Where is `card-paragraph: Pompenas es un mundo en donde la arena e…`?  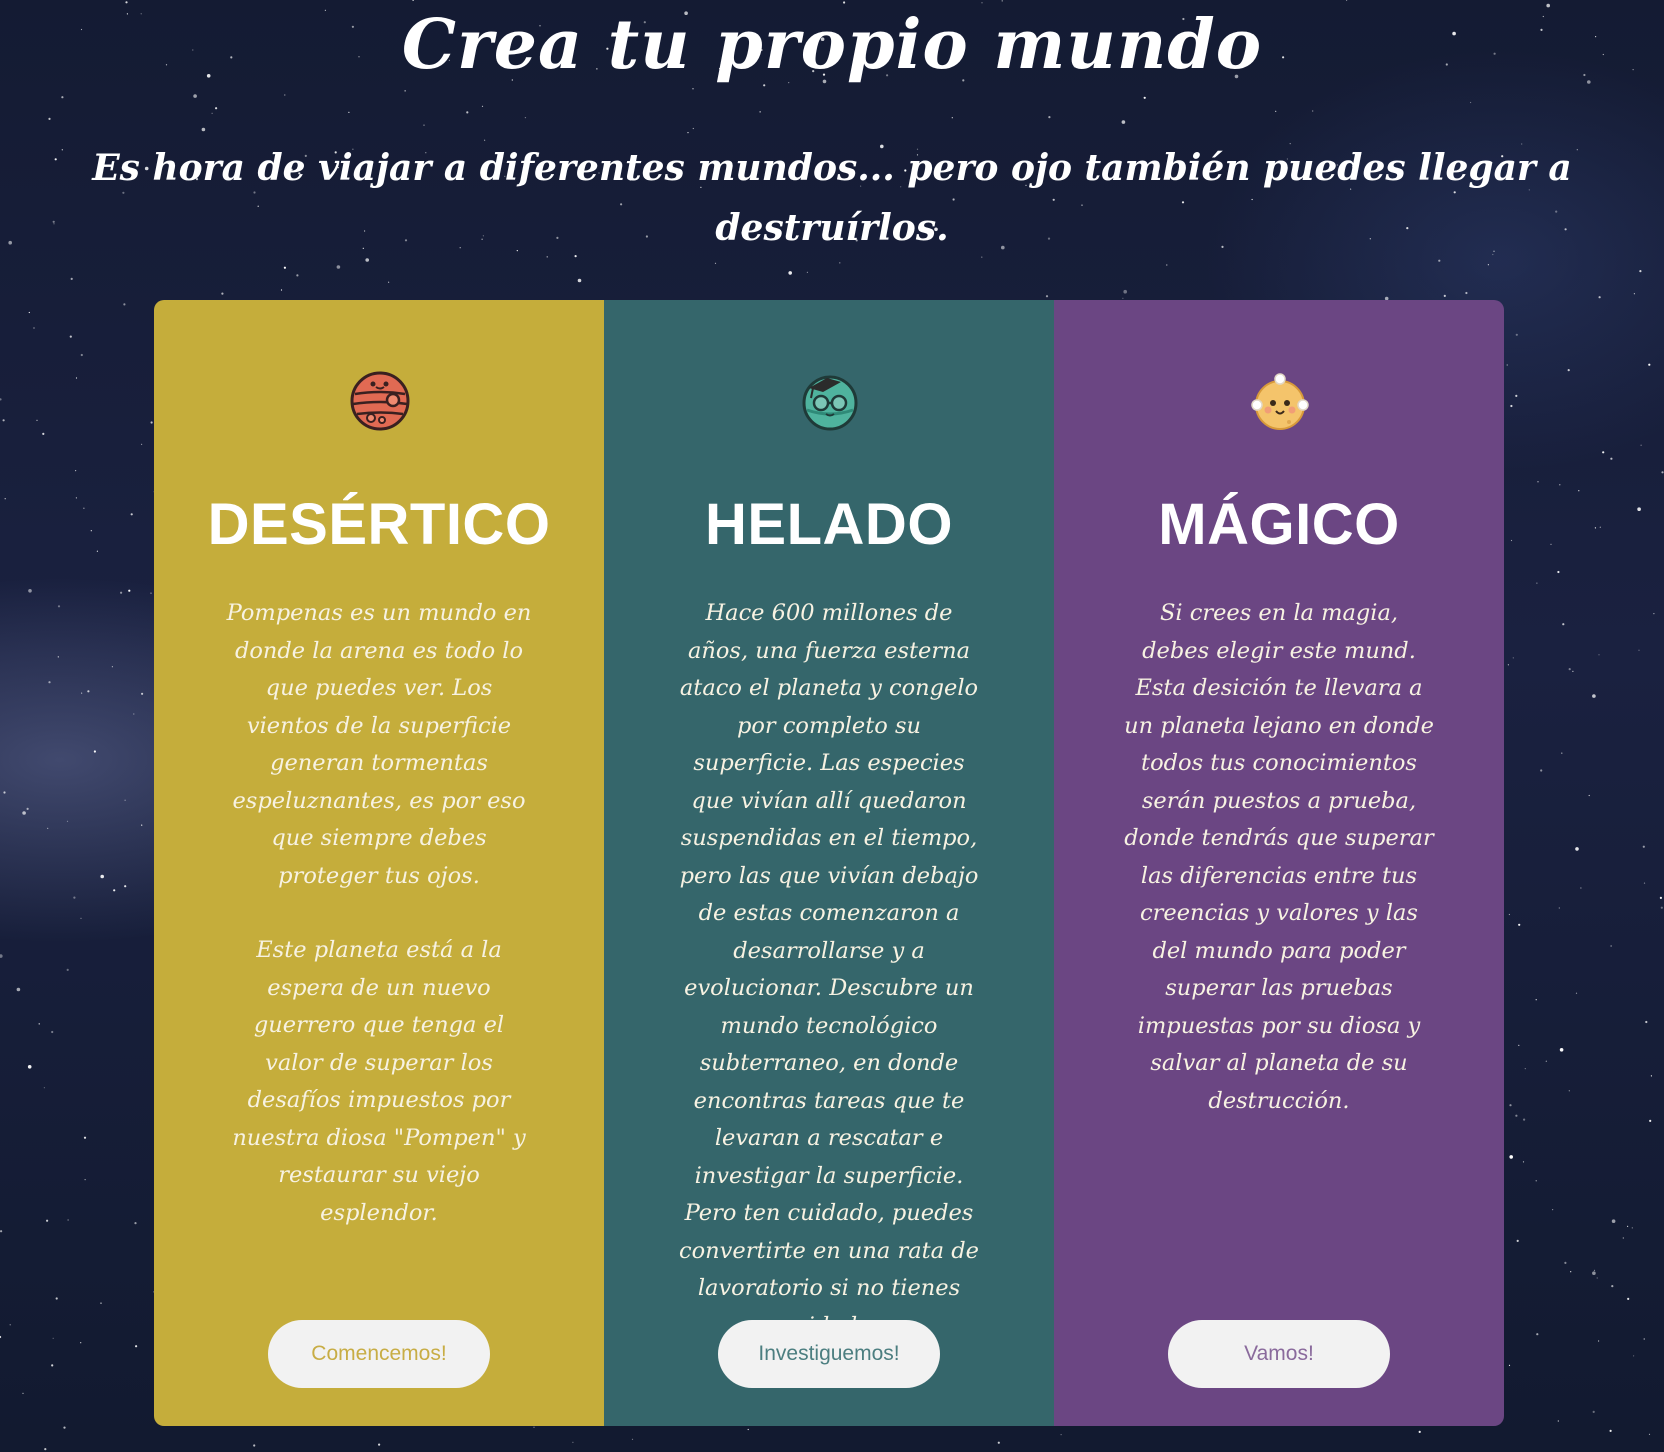 card-paragraph: Pompenas es un mundo en donde la arena e… is located at coordinates (379, 744).